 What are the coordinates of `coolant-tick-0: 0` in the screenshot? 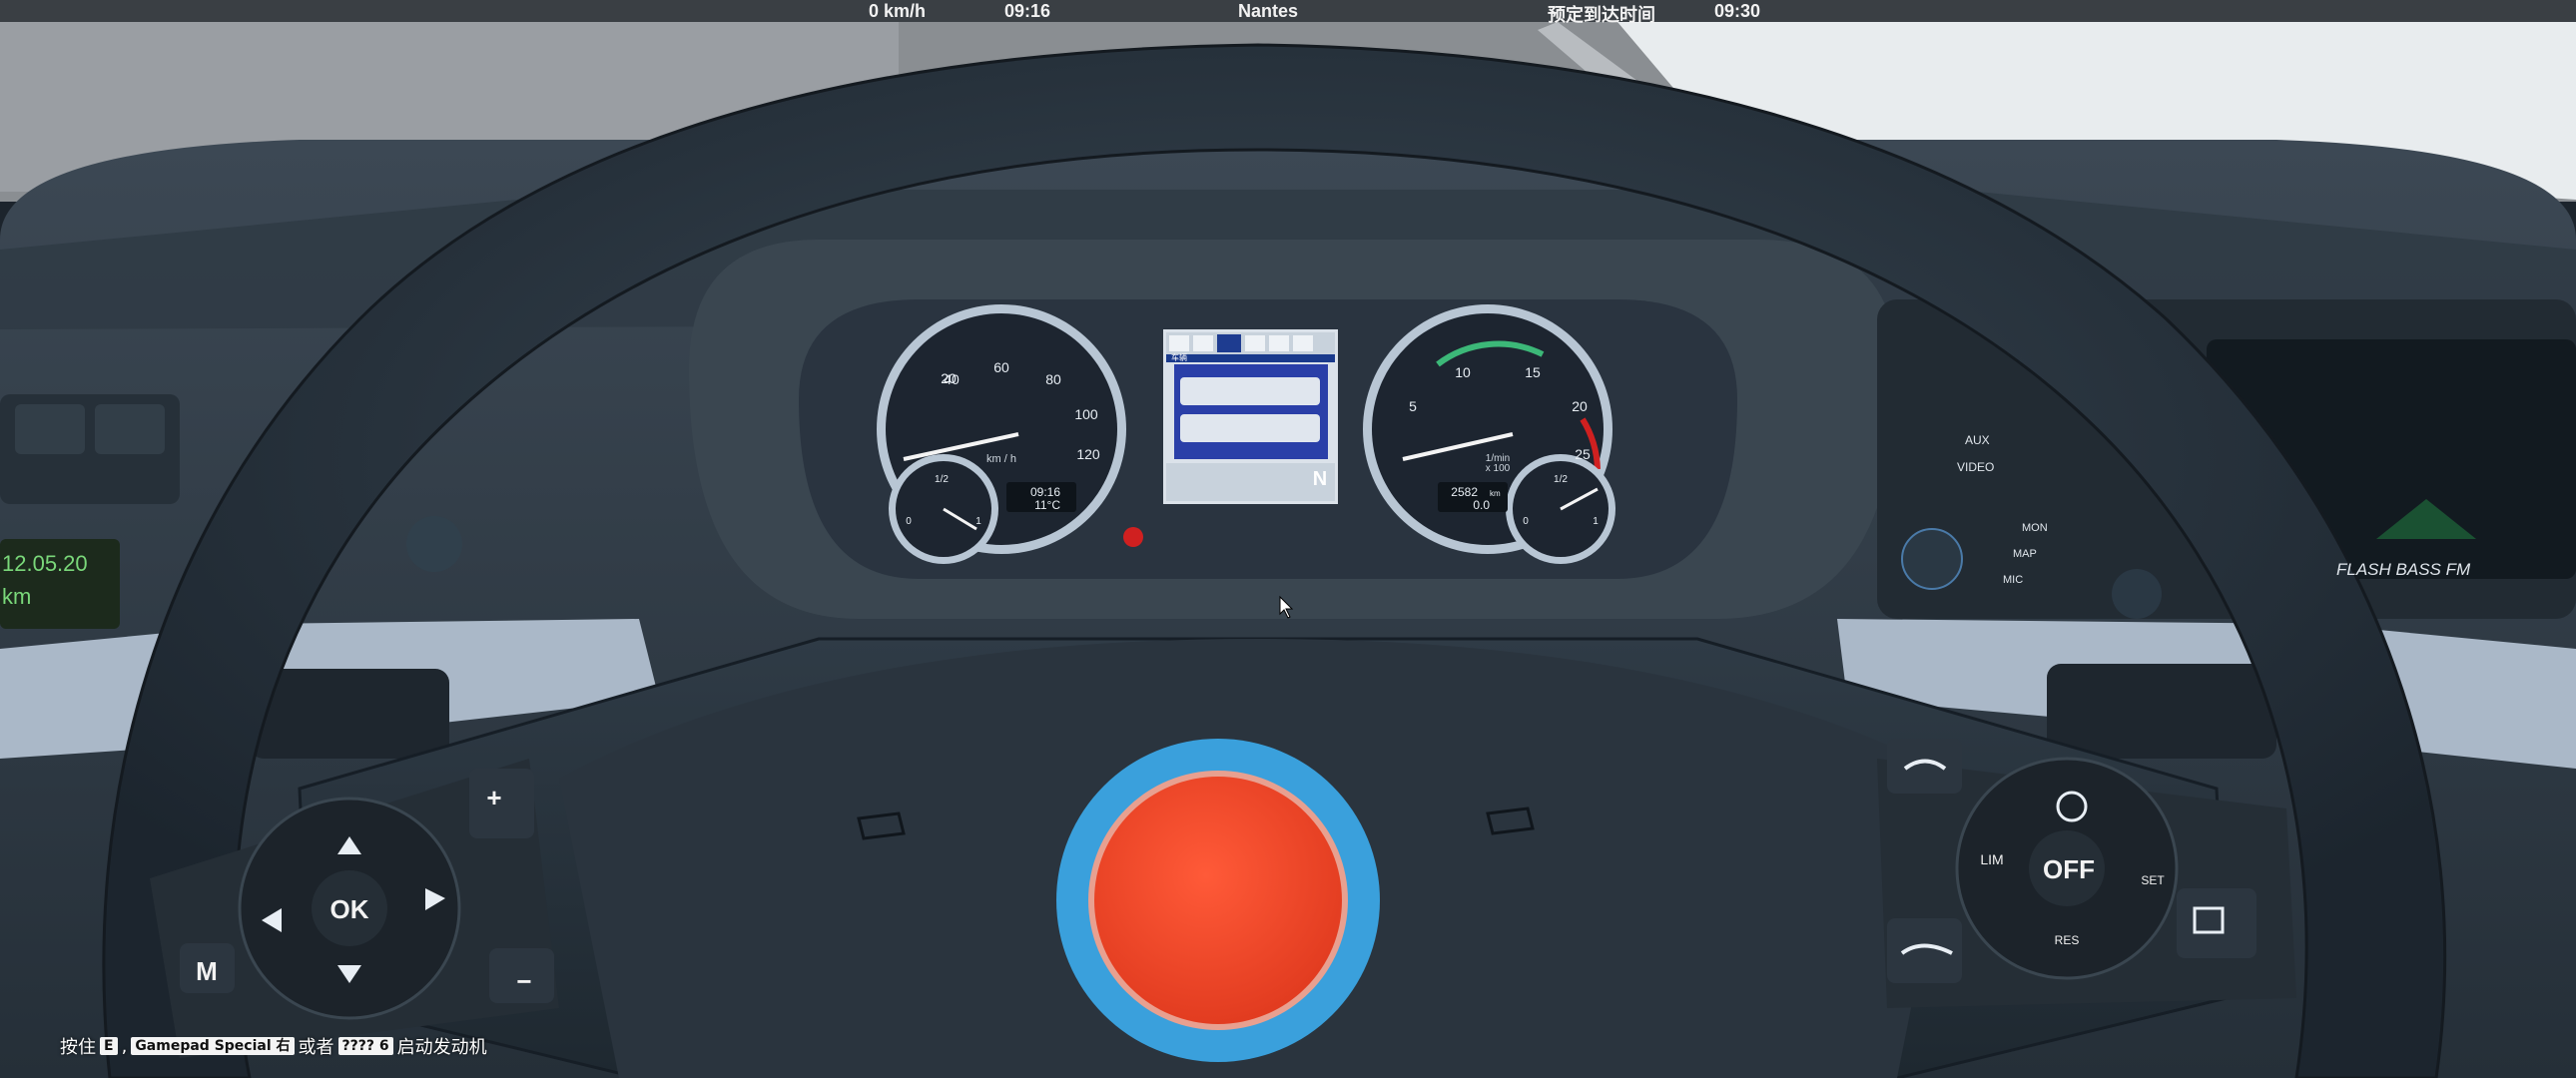 It's located at (1526, 521).